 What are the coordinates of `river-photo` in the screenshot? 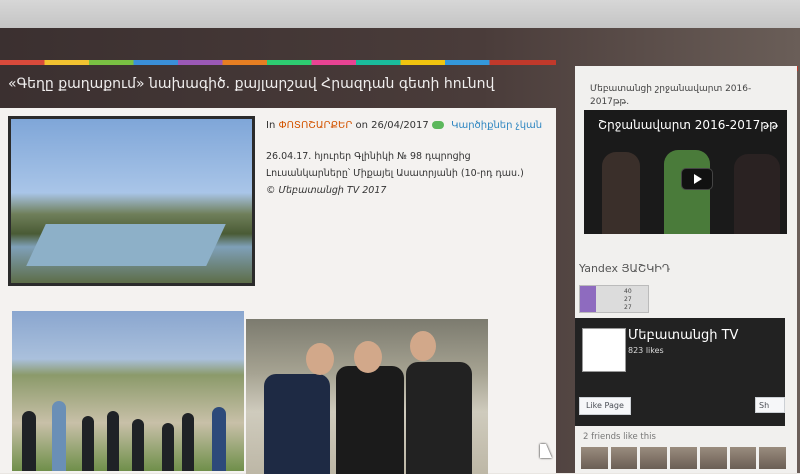 It's located at (131, 201).